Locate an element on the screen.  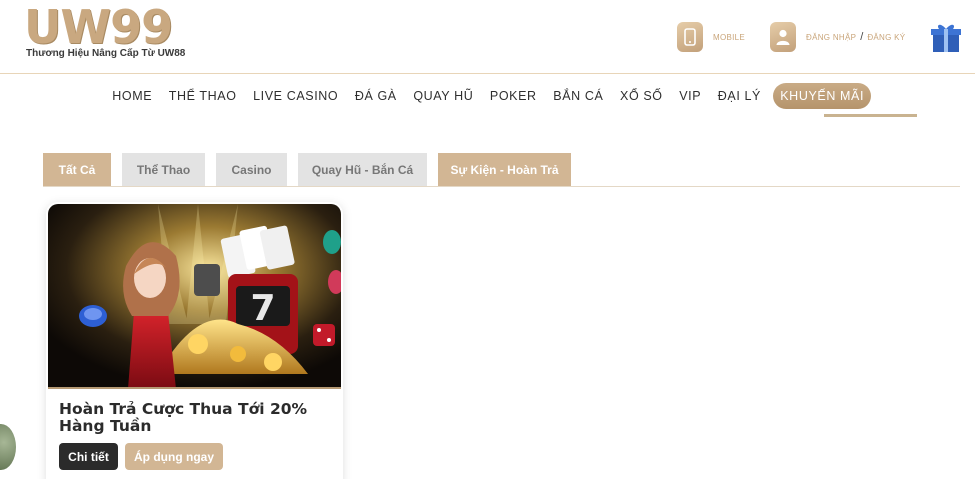
tab-su-kien-hoan-tra: Sự Kiện - Hoàn Trả is located at coordinates (504, 169).